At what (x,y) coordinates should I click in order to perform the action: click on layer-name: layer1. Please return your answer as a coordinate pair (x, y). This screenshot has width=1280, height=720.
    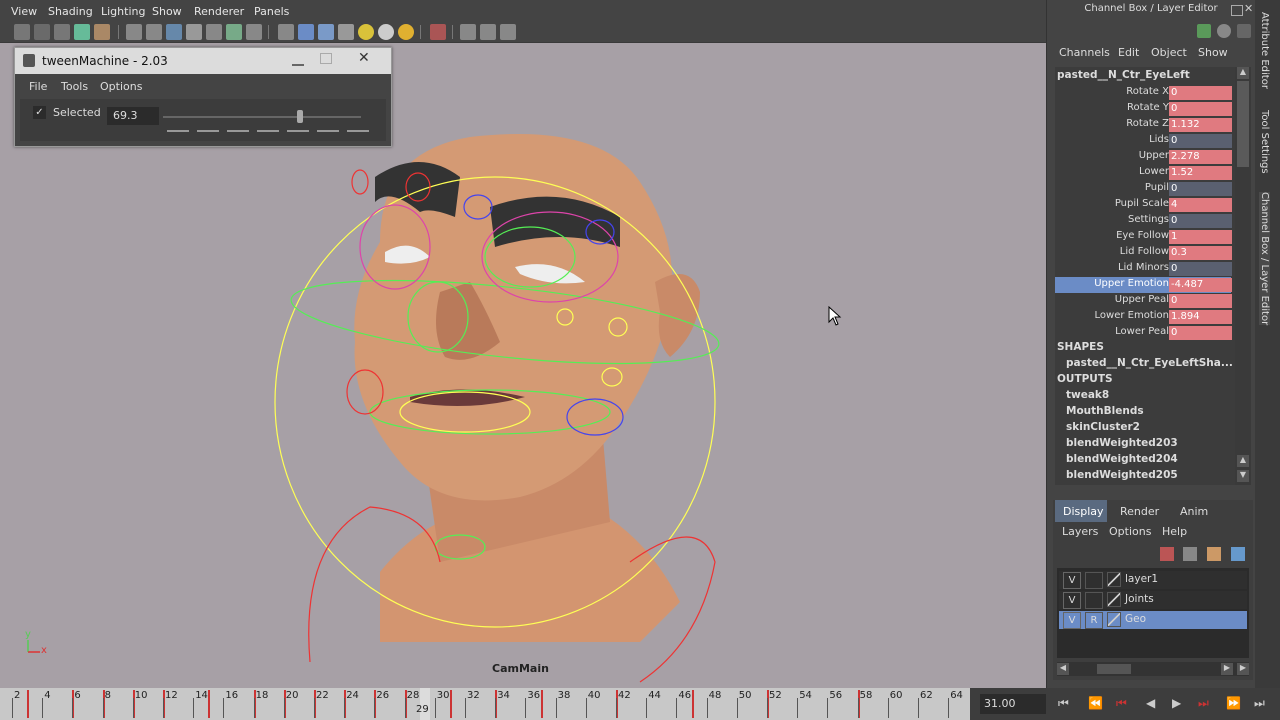
    Looking at the image, I should click on (1141, 579).